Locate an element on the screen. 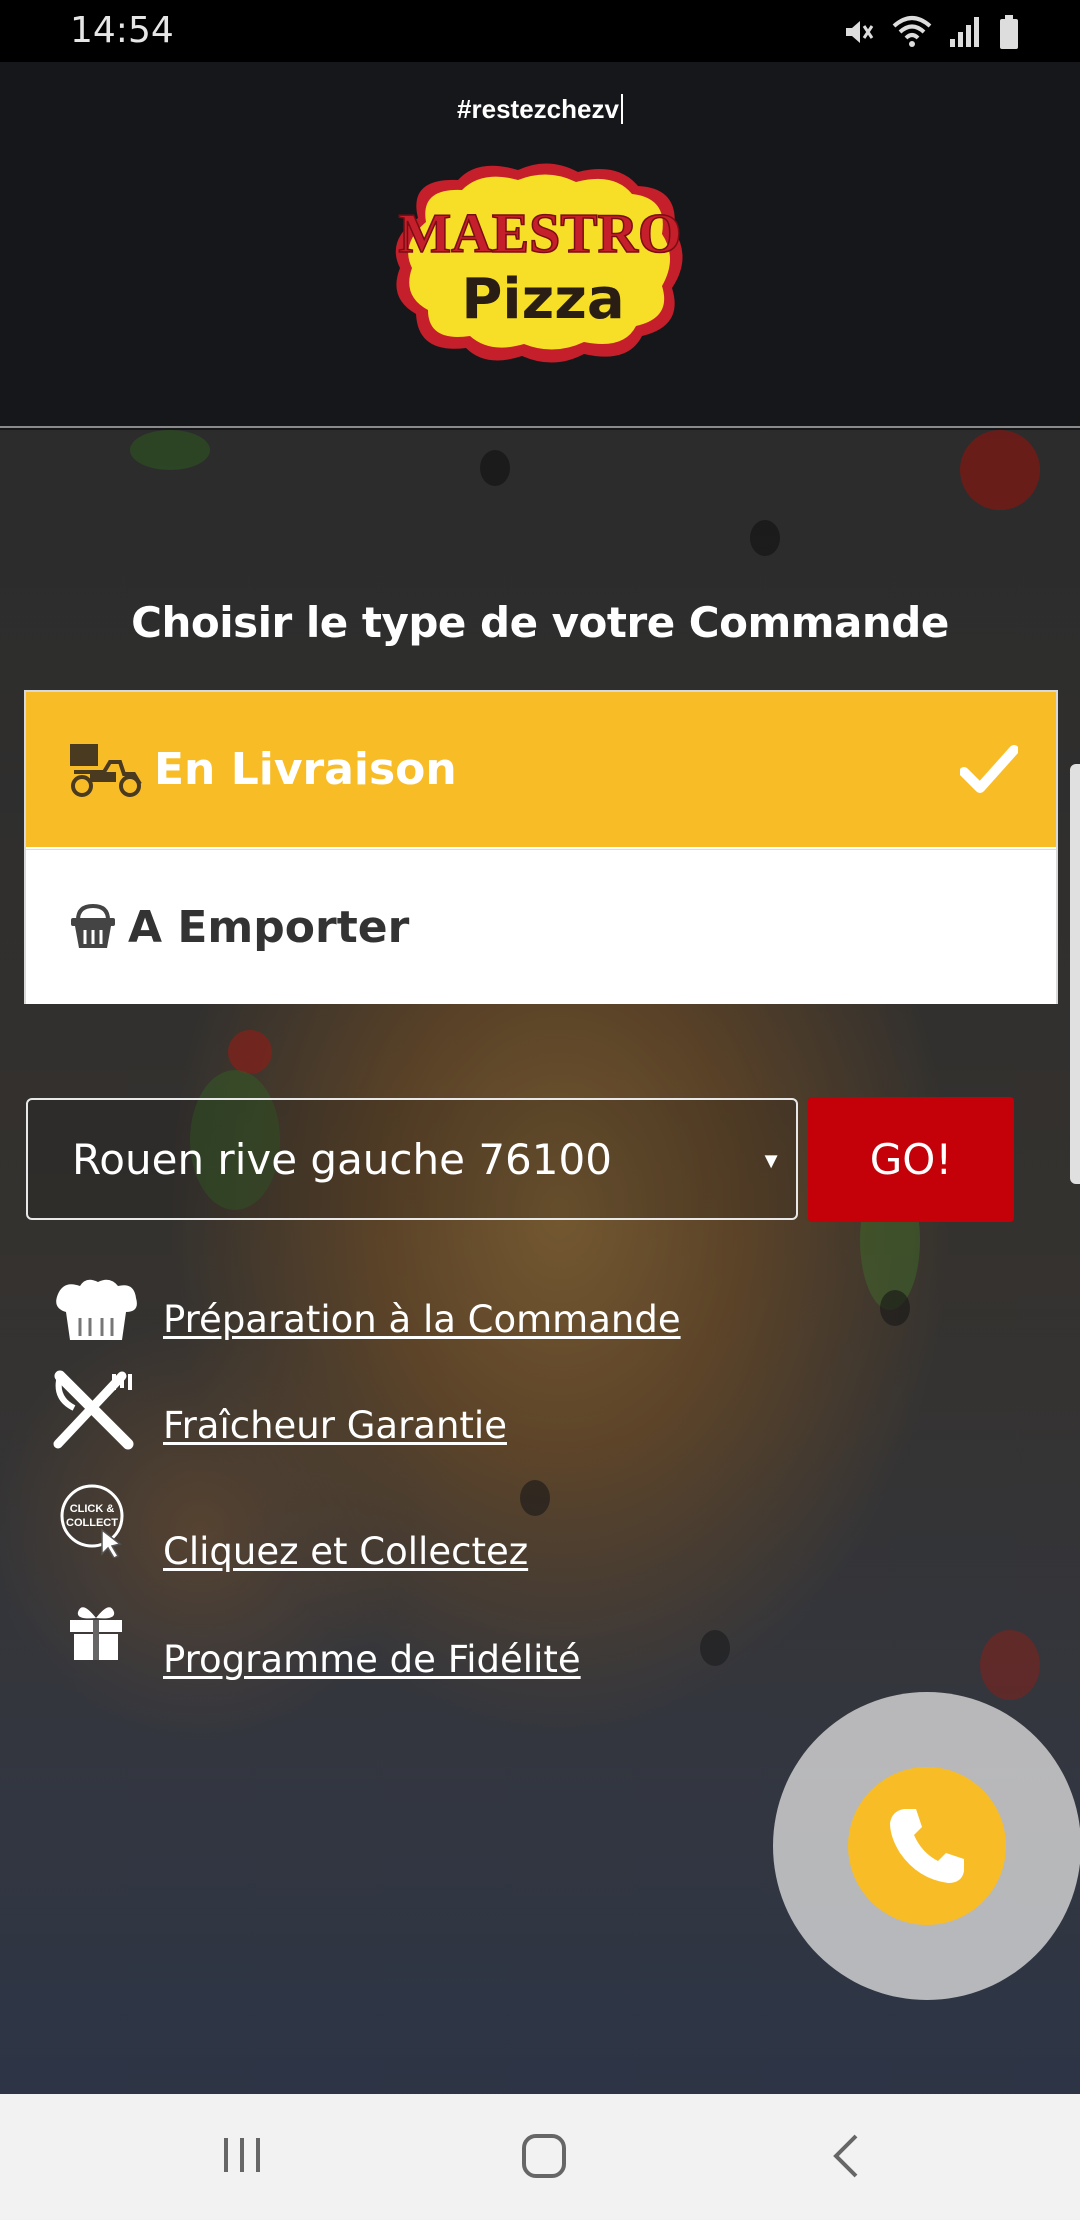  checkmark-icon is located at coordinates (989, 768).